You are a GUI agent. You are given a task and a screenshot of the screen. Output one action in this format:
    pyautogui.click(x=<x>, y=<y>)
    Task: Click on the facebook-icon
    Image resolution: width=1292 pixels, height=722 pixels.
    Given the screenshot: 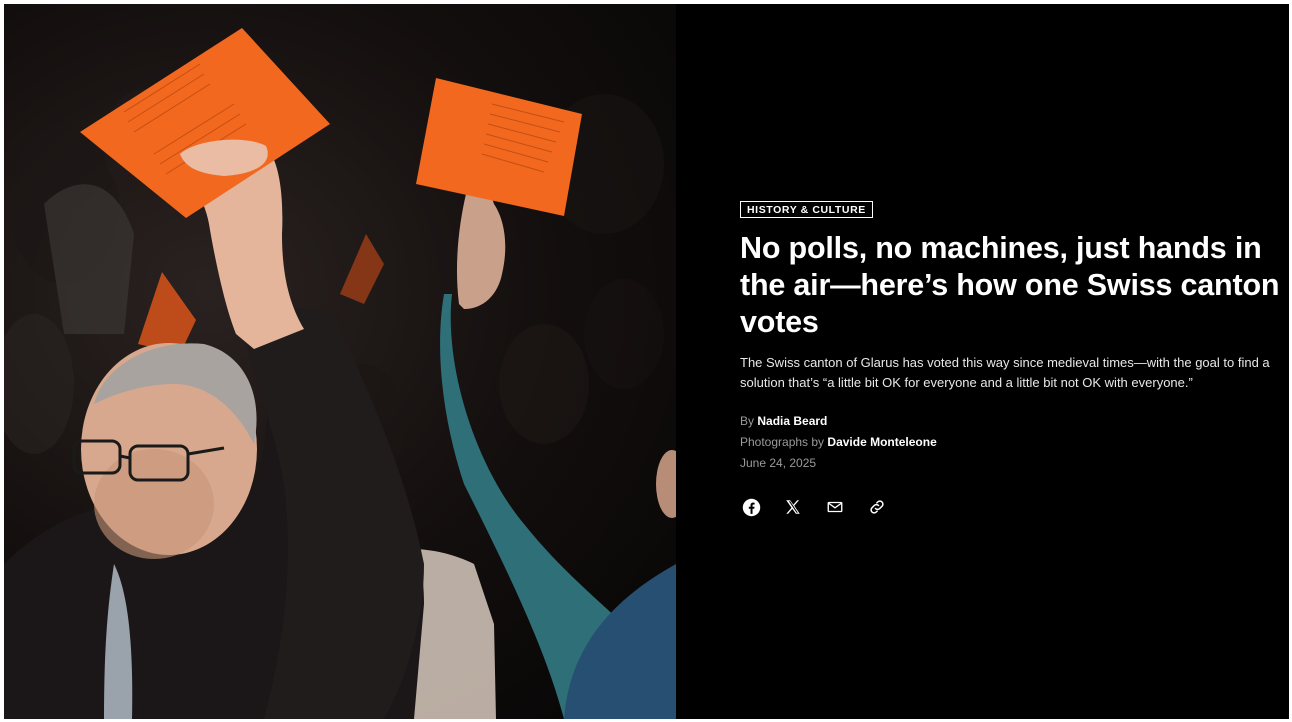 What is the action you would take?
    pyautogui.click(x=751, y=507)
    